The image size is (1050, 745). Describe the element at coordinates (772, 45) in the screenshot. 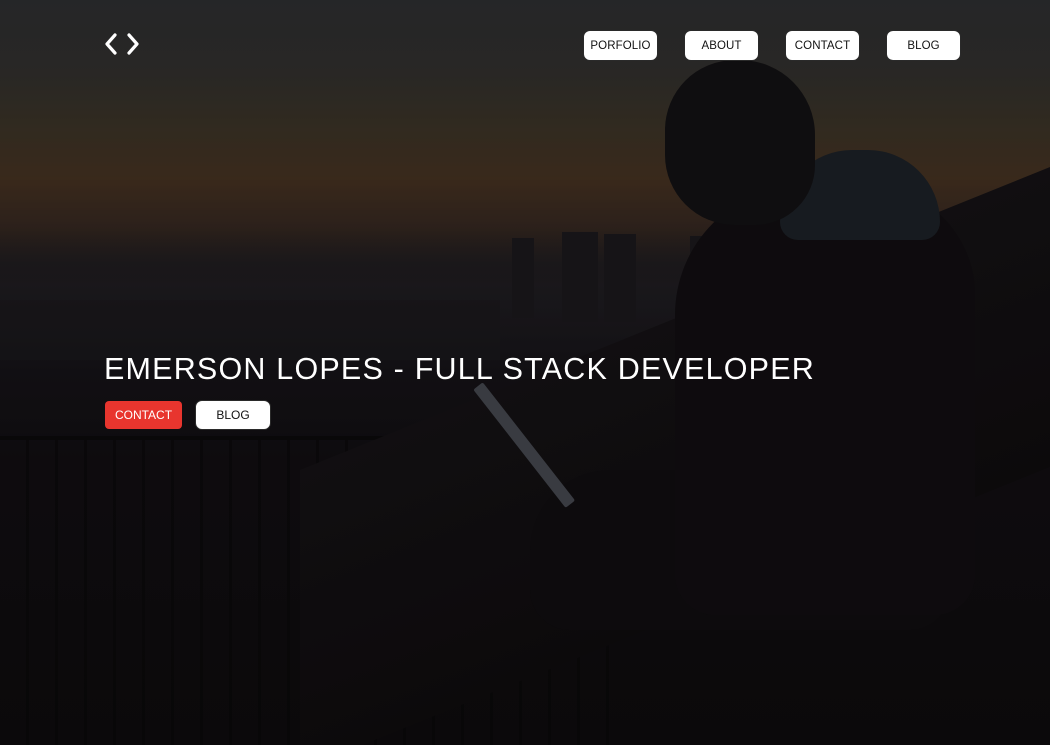

I see `main-nav: PORFOLIO ABOUT CONTACT BLOG` at that location.